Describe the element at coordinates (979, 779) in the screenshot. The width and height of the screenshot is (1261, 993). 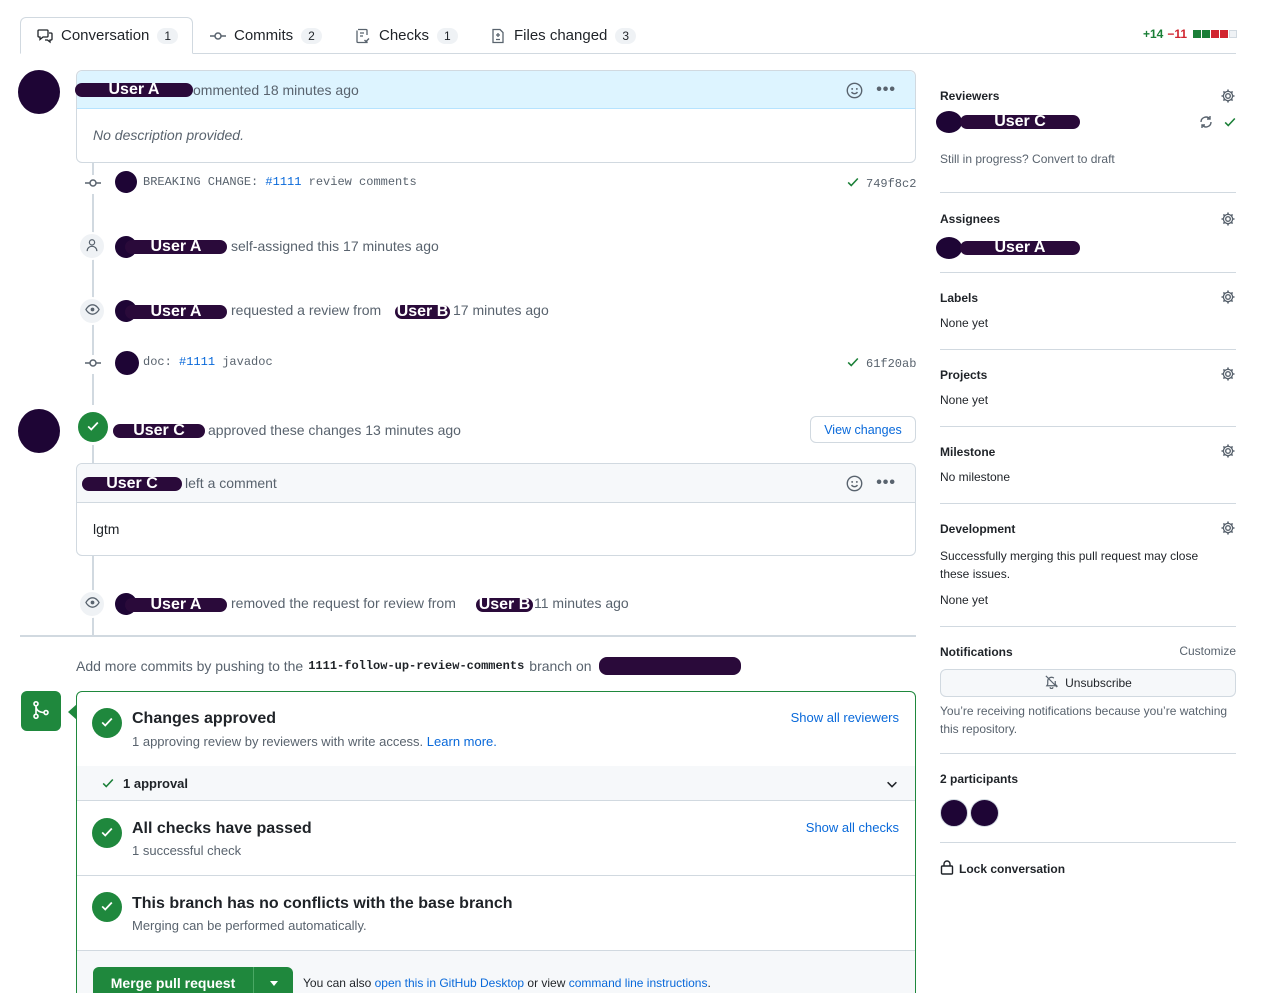
I see `participants-heading: 2 participants` at that location.